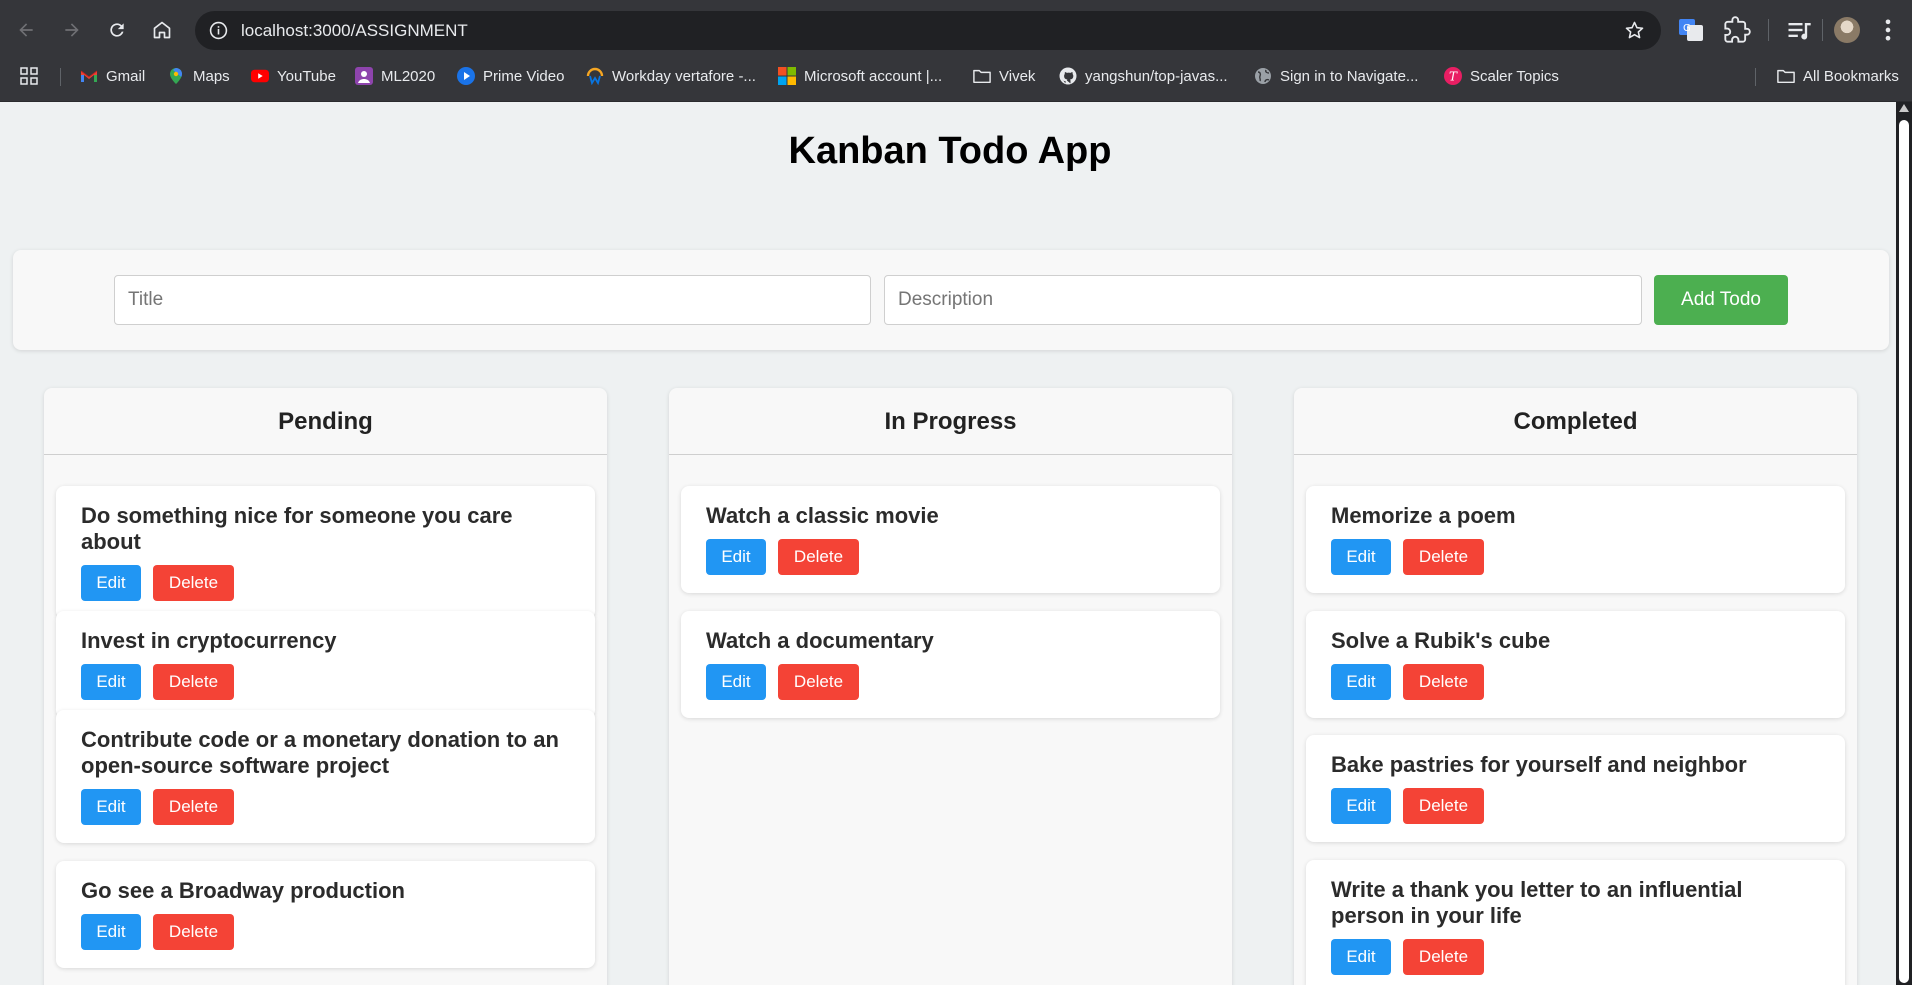  Describe the element at coordinates (492, 300) in the screenshot. I see `title-input` at that location.